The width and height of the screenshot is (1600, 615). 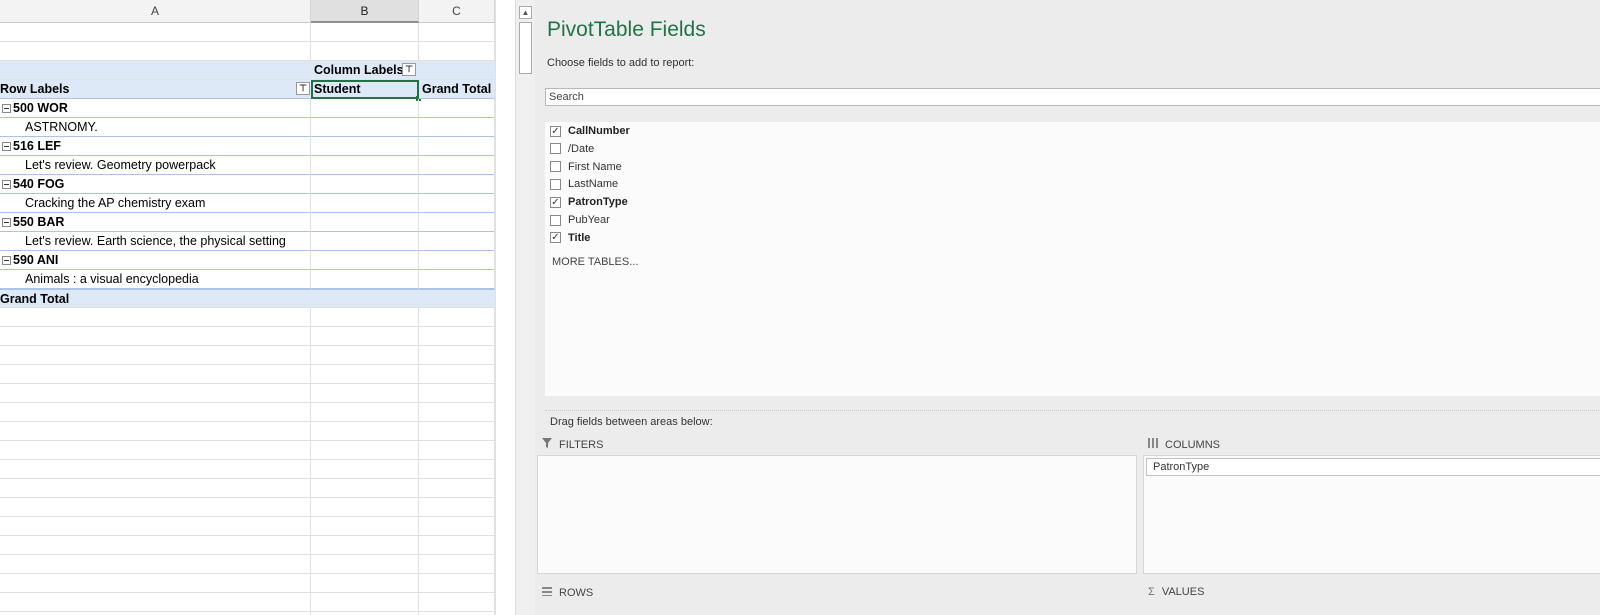 I want to click on field-item: ✓ PatronType, so click(x=589, y=202).